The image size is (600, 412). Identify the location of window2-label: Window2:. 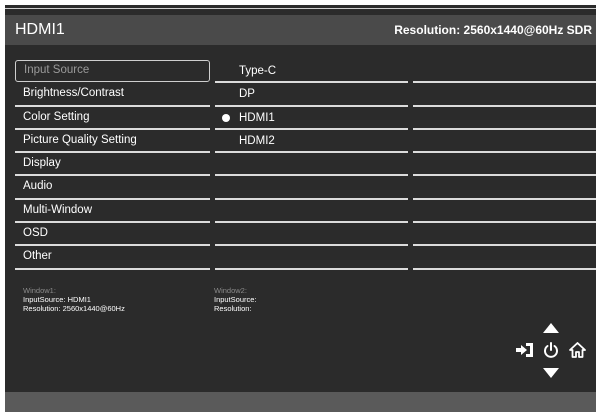
(230, 290).